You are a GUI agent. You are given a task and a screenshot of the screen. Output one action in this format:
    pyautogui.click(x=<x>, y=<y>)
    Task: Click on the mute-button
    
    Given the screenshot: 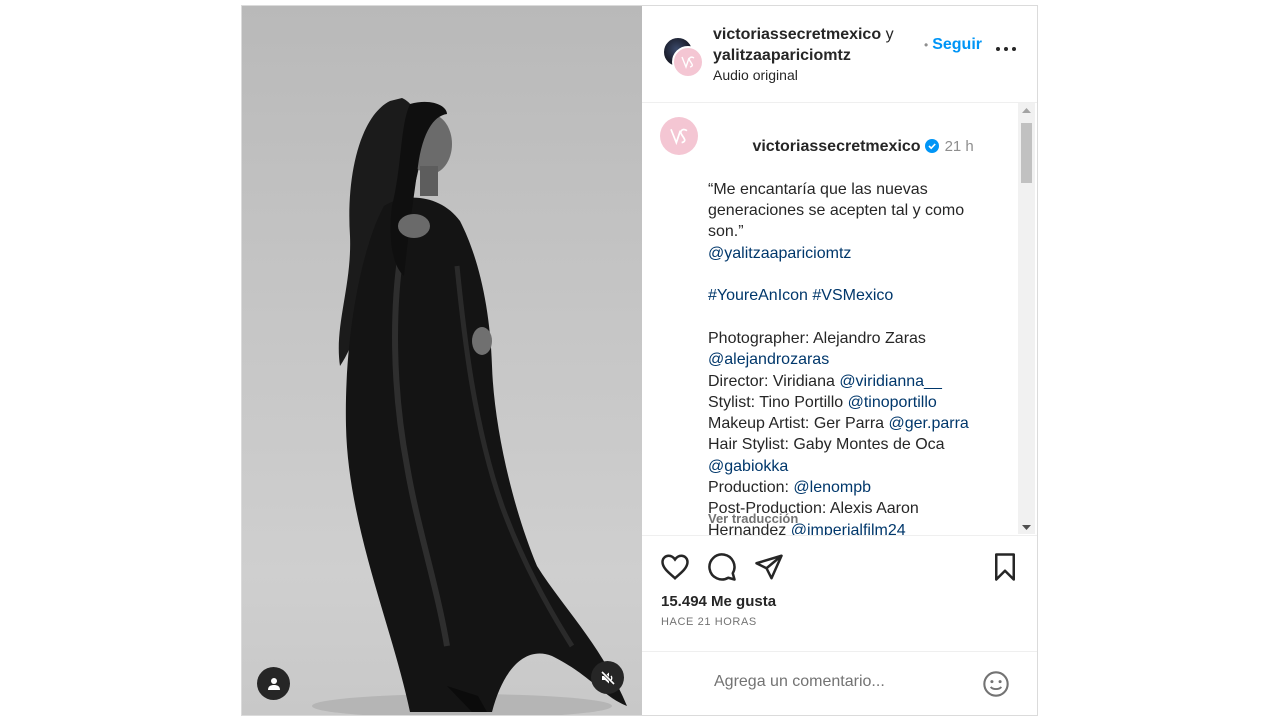 What is the action you would take?
    pyautogui.click(x=607, y=677)
    